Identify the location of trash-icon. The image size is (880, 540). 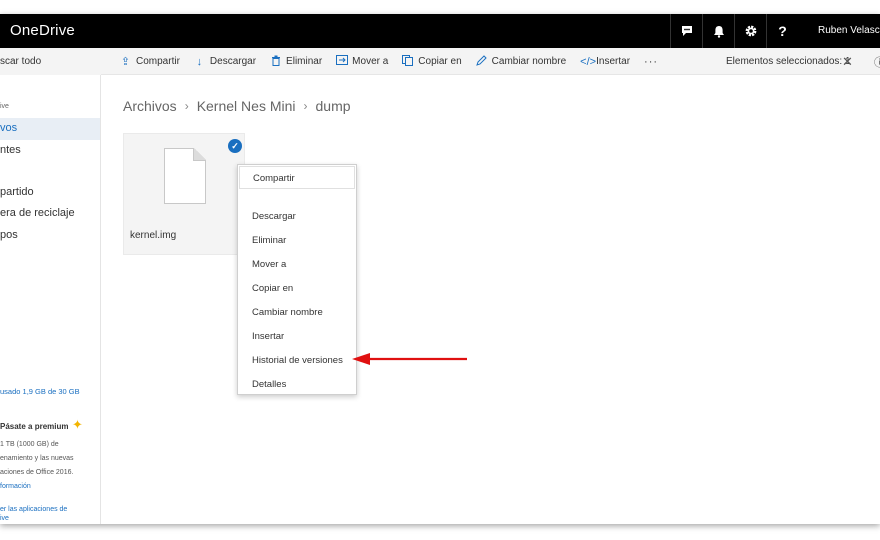
(275, 62).